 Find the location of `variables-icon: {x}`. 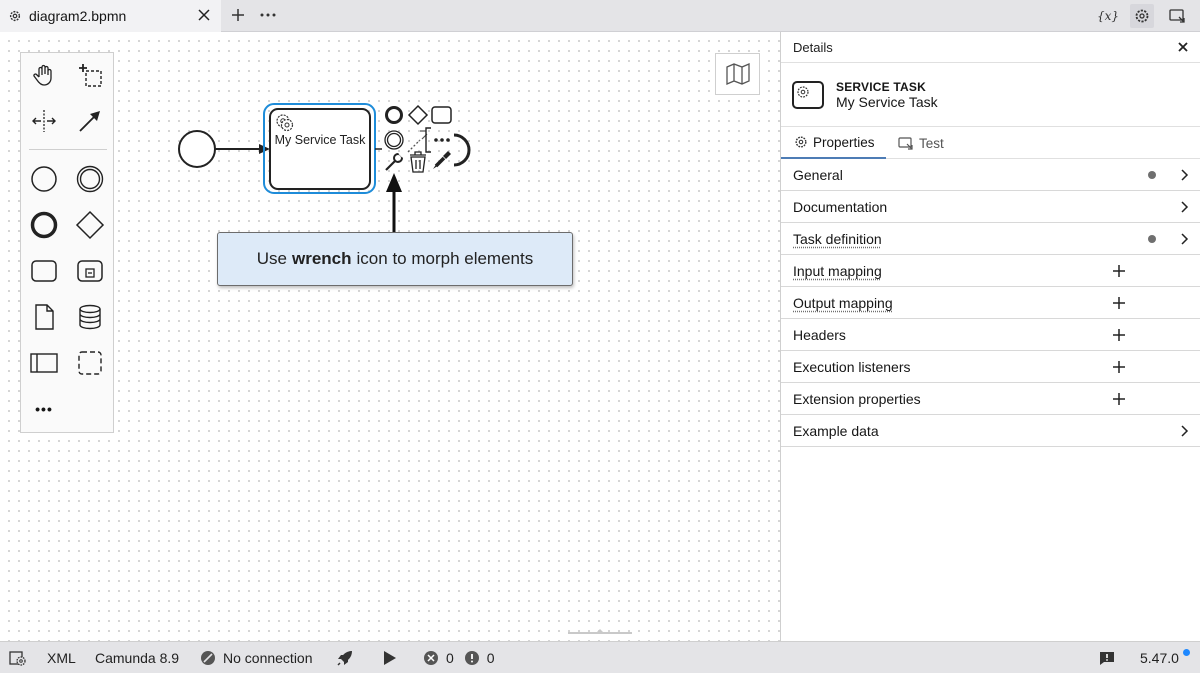

variables-icon: {x} is located at coordinates (1108, 16).